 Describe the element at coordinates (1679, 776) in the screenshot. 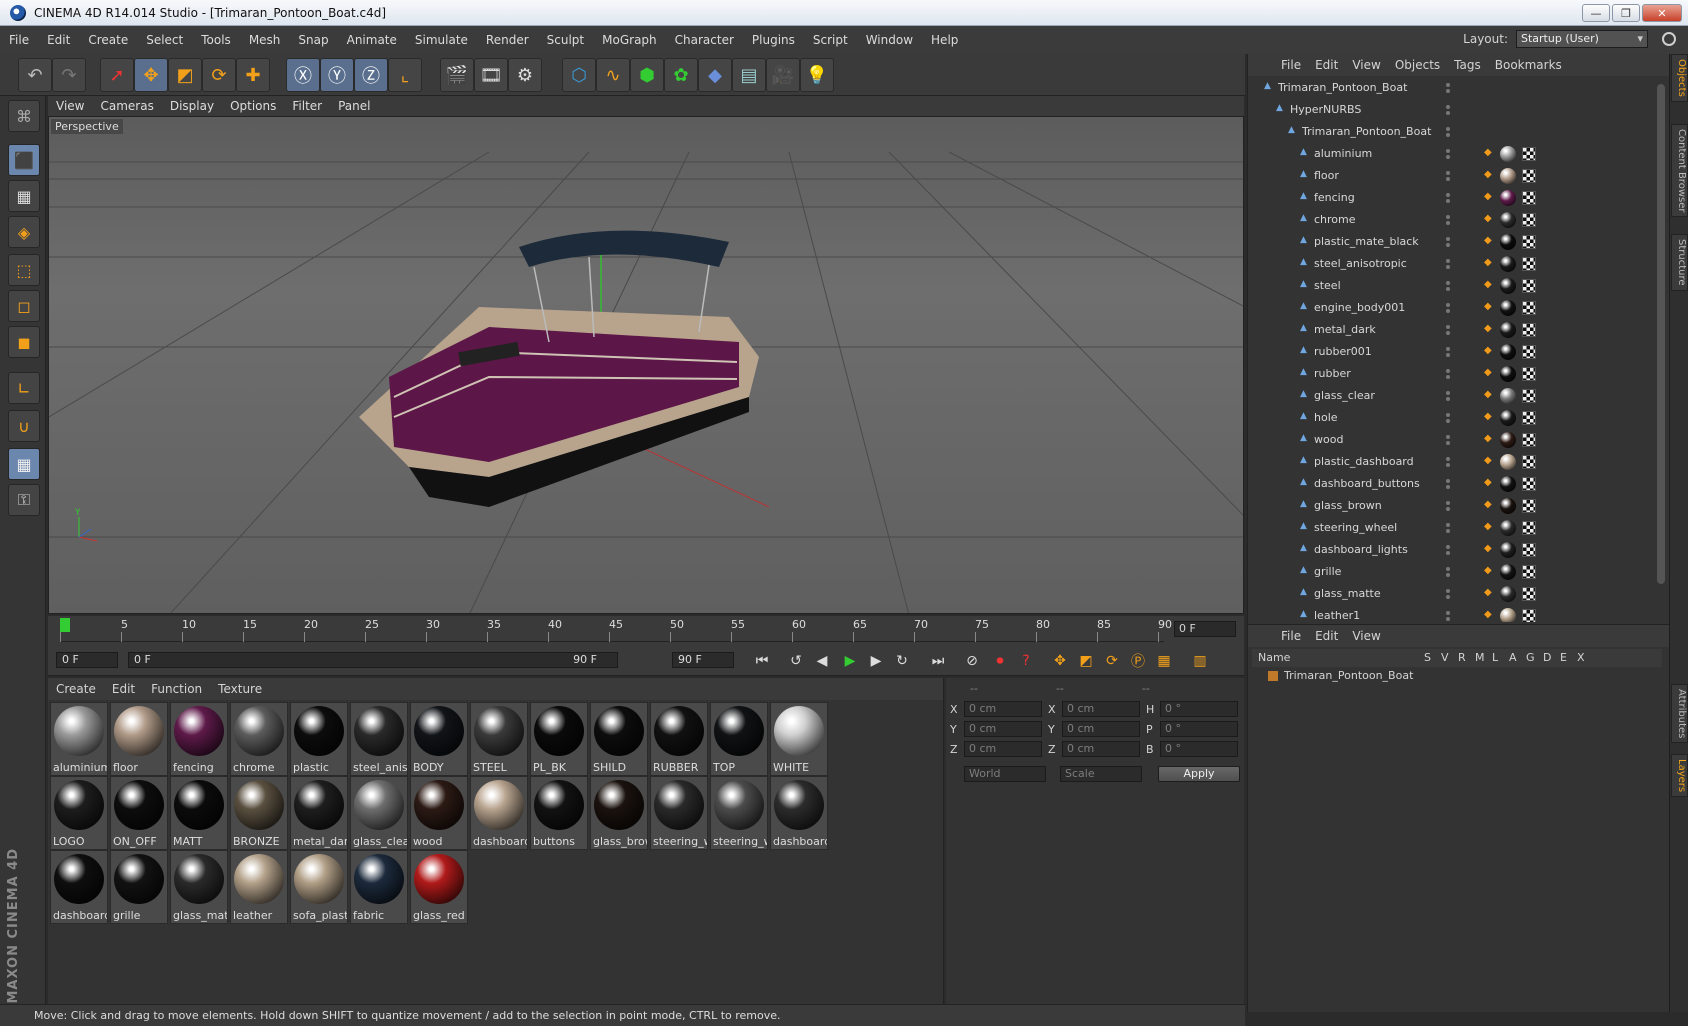

I see `side-tab-layers: Layers` at that location.